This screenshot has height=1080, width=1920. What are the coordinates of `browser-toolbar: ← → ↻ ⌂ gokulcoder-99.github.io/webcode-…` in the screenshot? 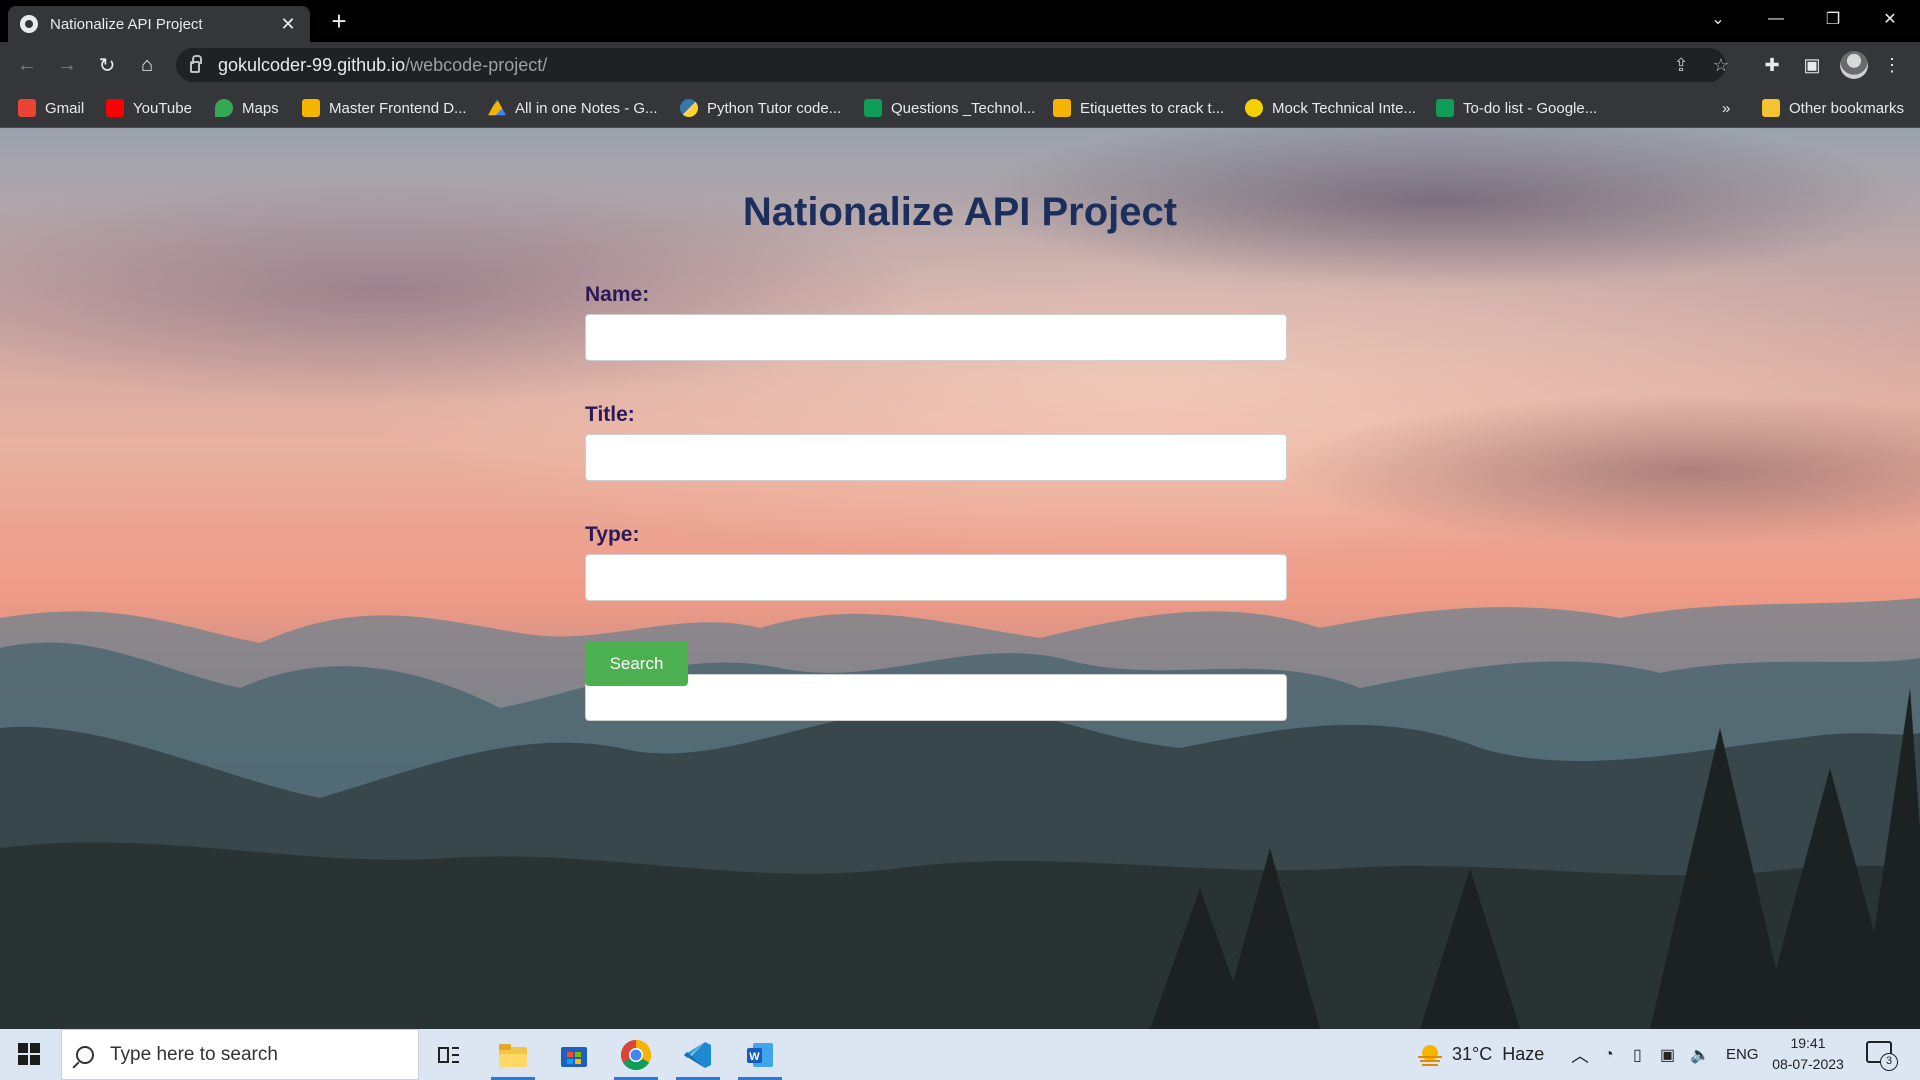 It's located at (960, 65).